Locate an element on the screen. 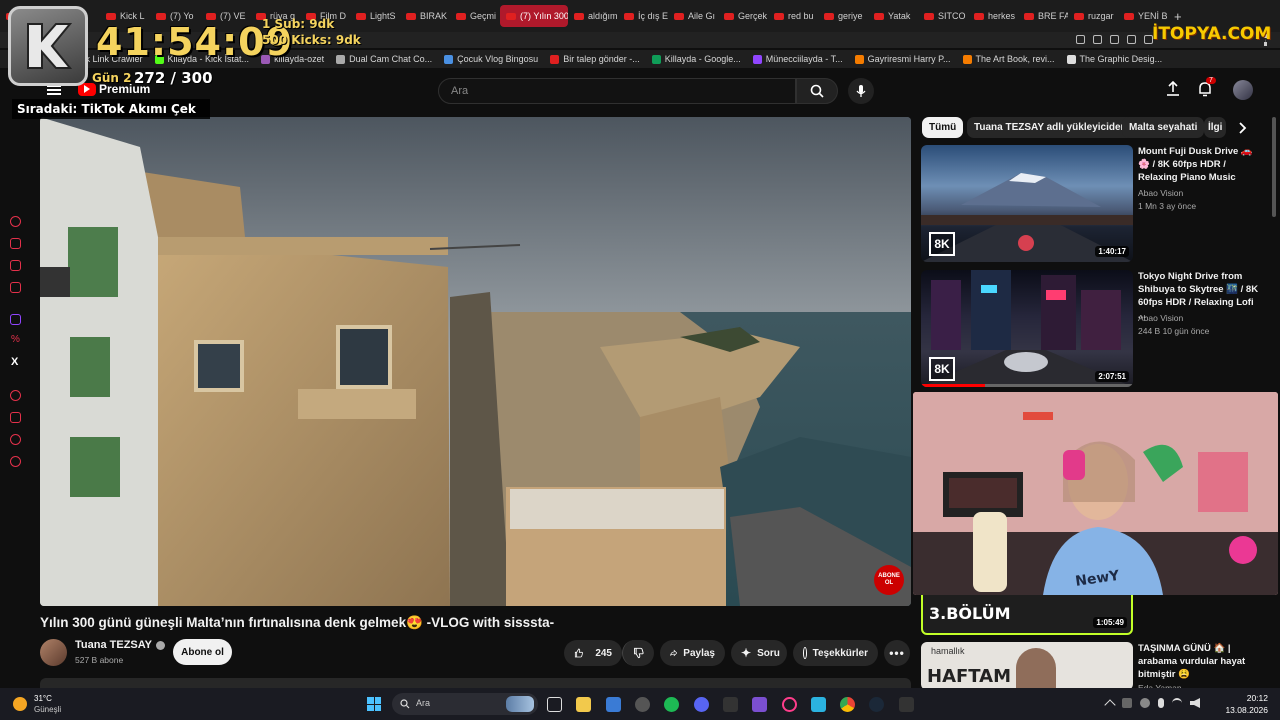 The width and height of the screenshot is (1280, 720). percent-icon: % is located at coordinates (15, 339).